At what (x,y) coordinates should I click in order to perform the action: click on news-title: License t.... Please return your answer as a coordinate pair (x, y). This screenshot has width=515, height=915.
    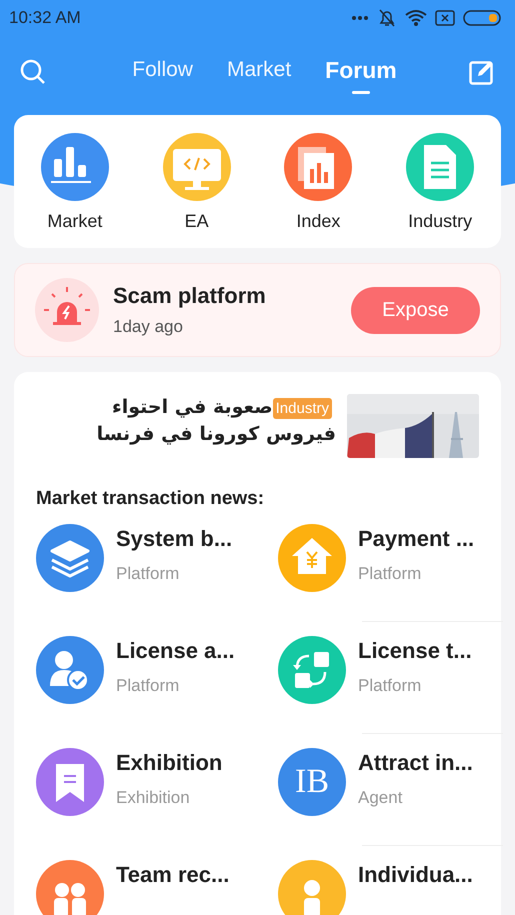
    Looking at the image, I should click on (415, 651).